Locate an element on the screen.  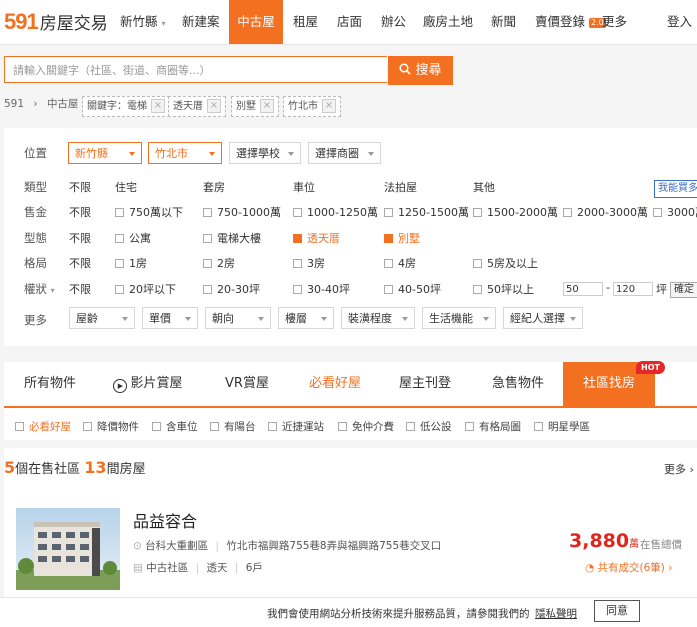
age-select: 屋齡 is located at coordinates (102, 318).